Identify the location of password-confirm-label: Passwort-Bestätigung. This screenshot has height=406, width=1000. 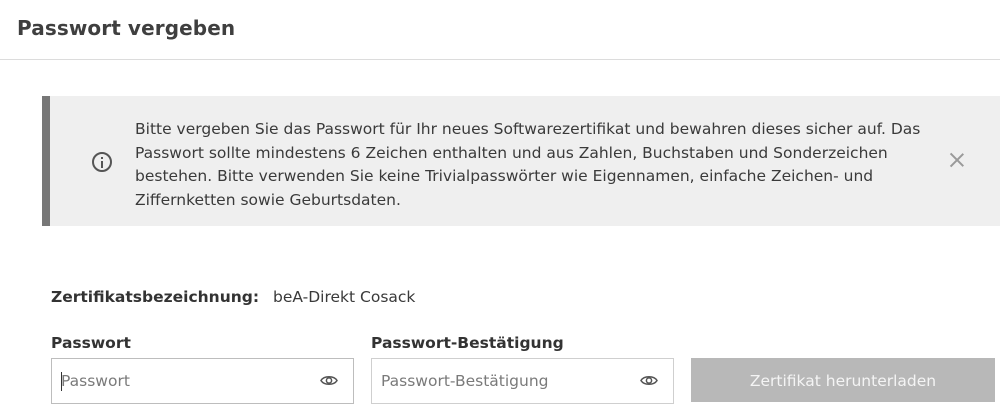
(467, 343).